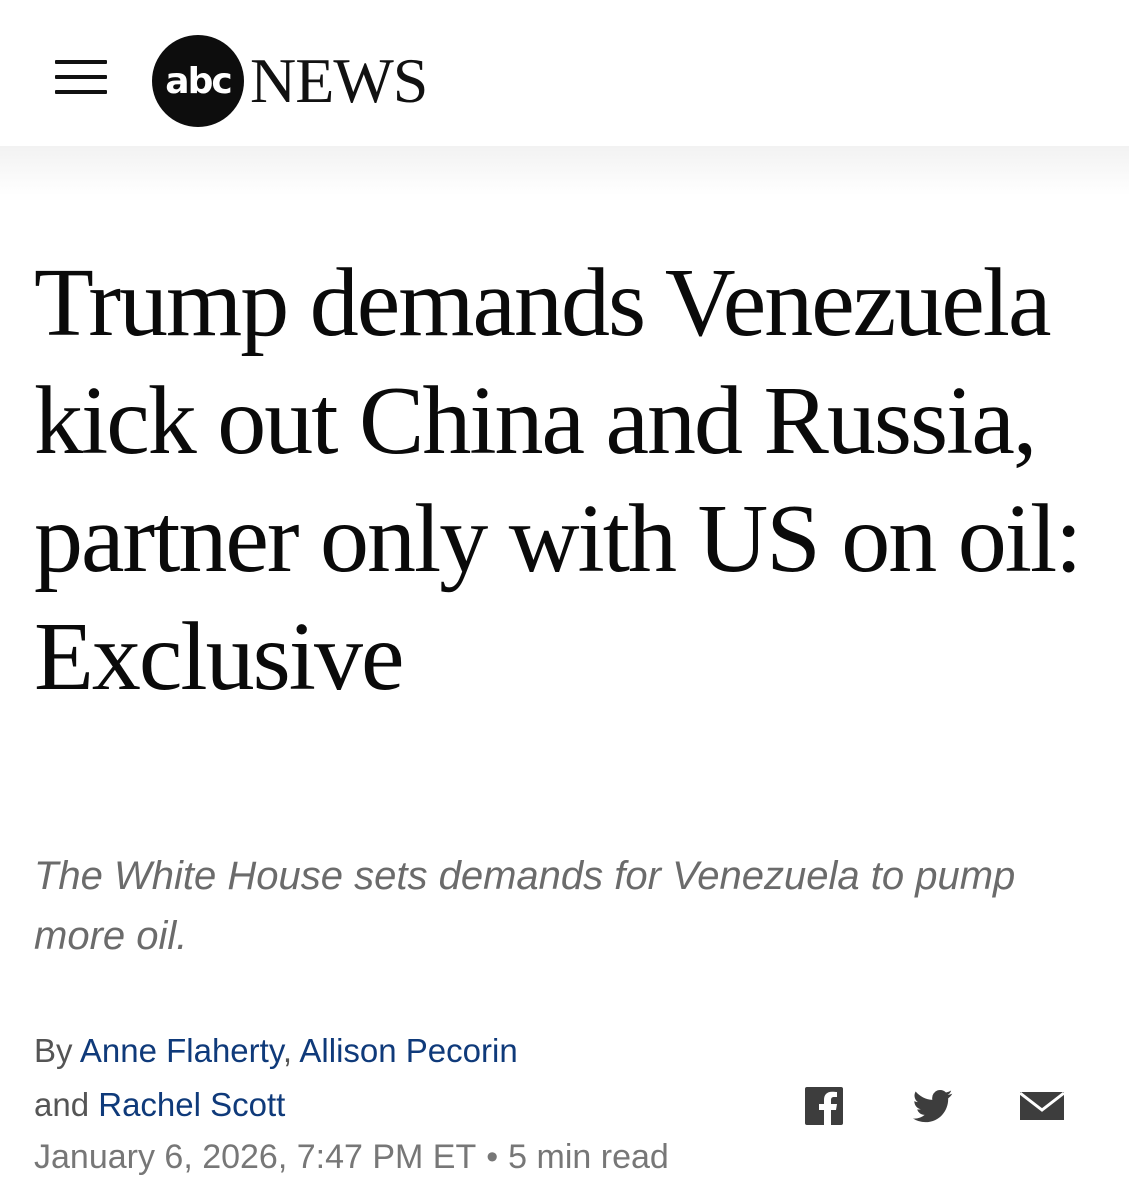  Describe the element at coordinates (339, 80) in the screenshot. I see `news-wordmark: NEWS` at that location.